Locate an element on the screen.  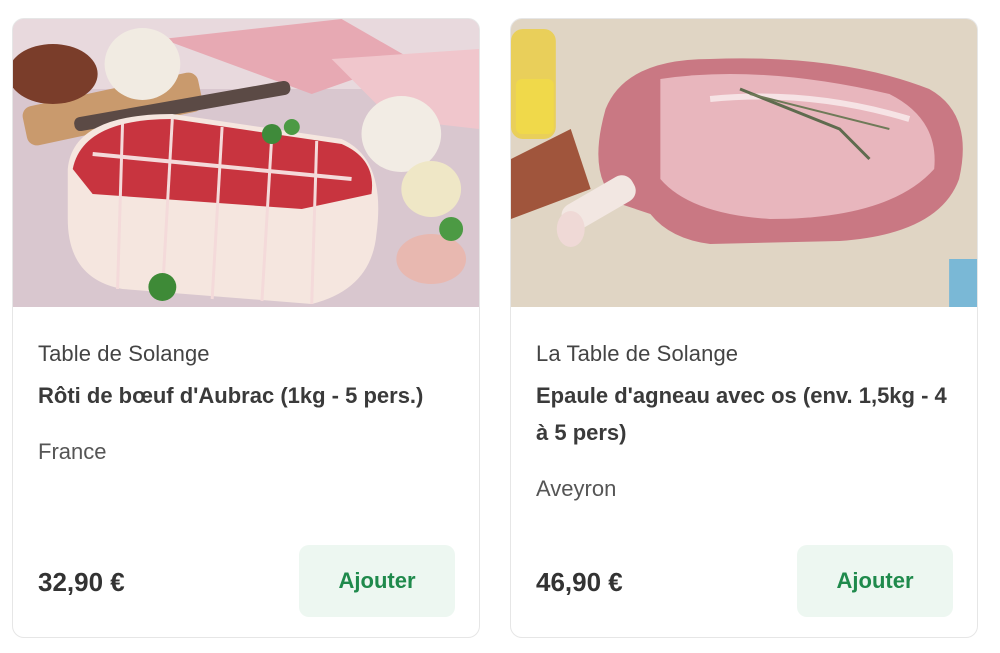
seller-name: Table de Solange is located at coordinates (124, 353).